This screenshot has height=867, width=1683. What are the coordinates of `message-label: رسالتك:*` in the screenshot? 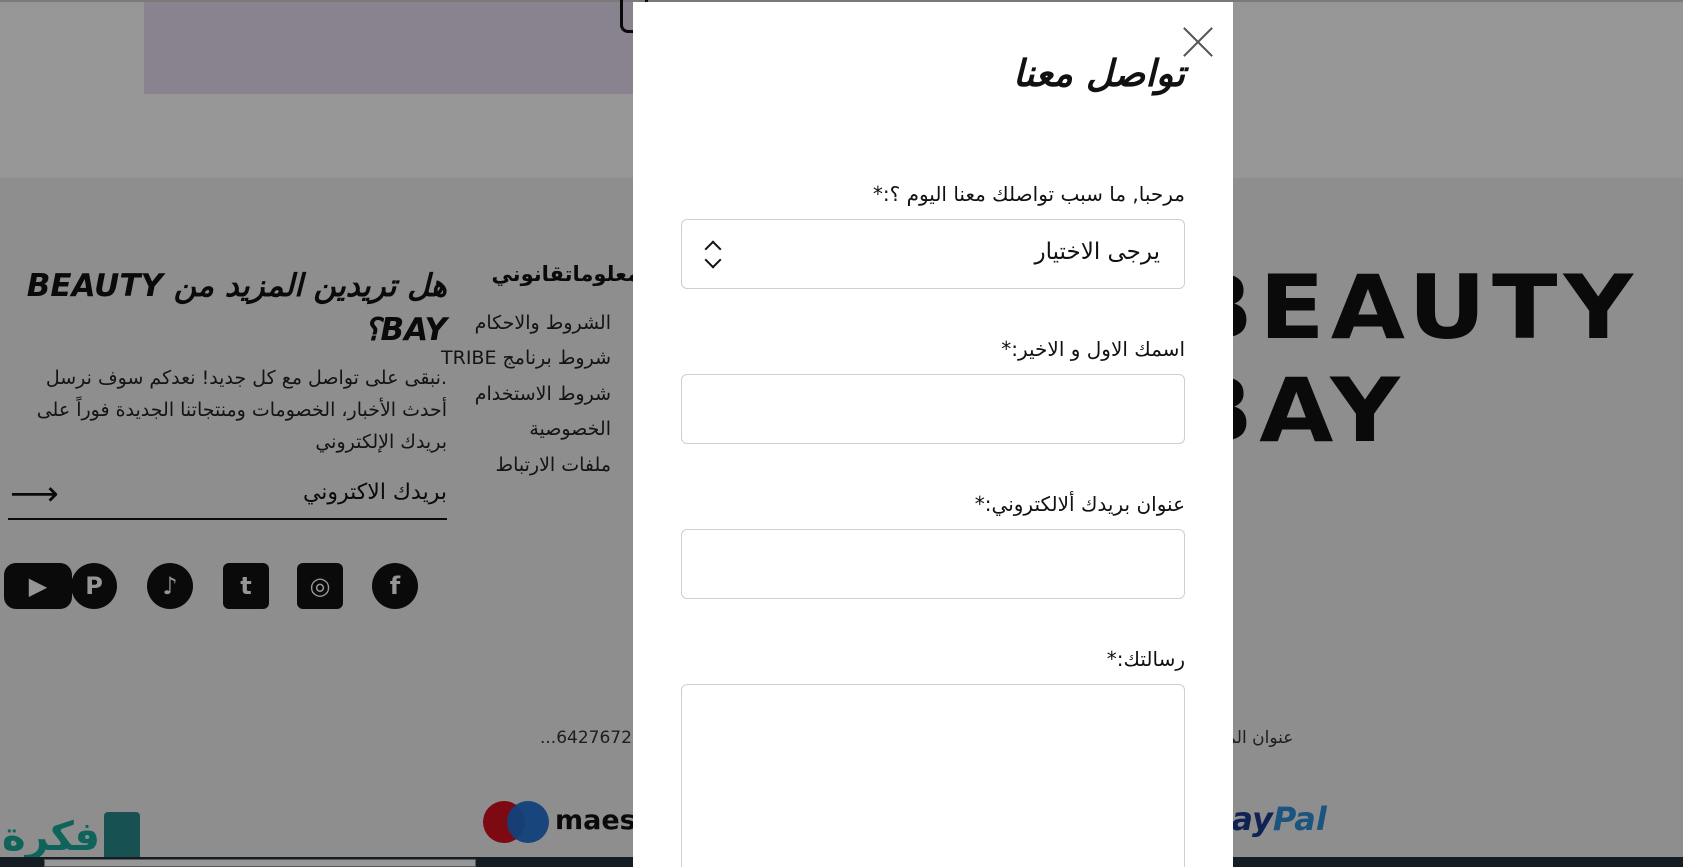 It's located at (1145, 659).